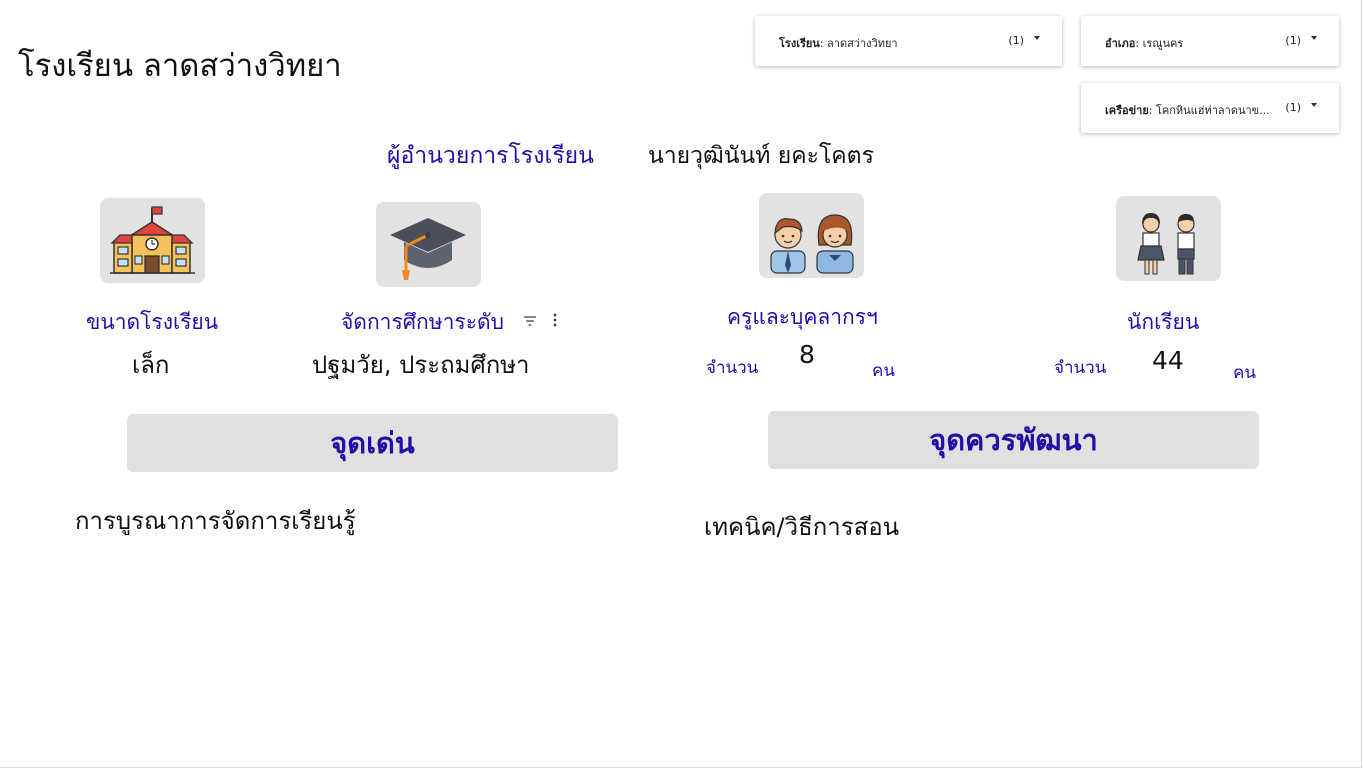  What do you see at coordinates (152, 322) in the screenshot?
I see `school-size-label: ขนาดโรงเรียน` at bounding box center [152, 322].